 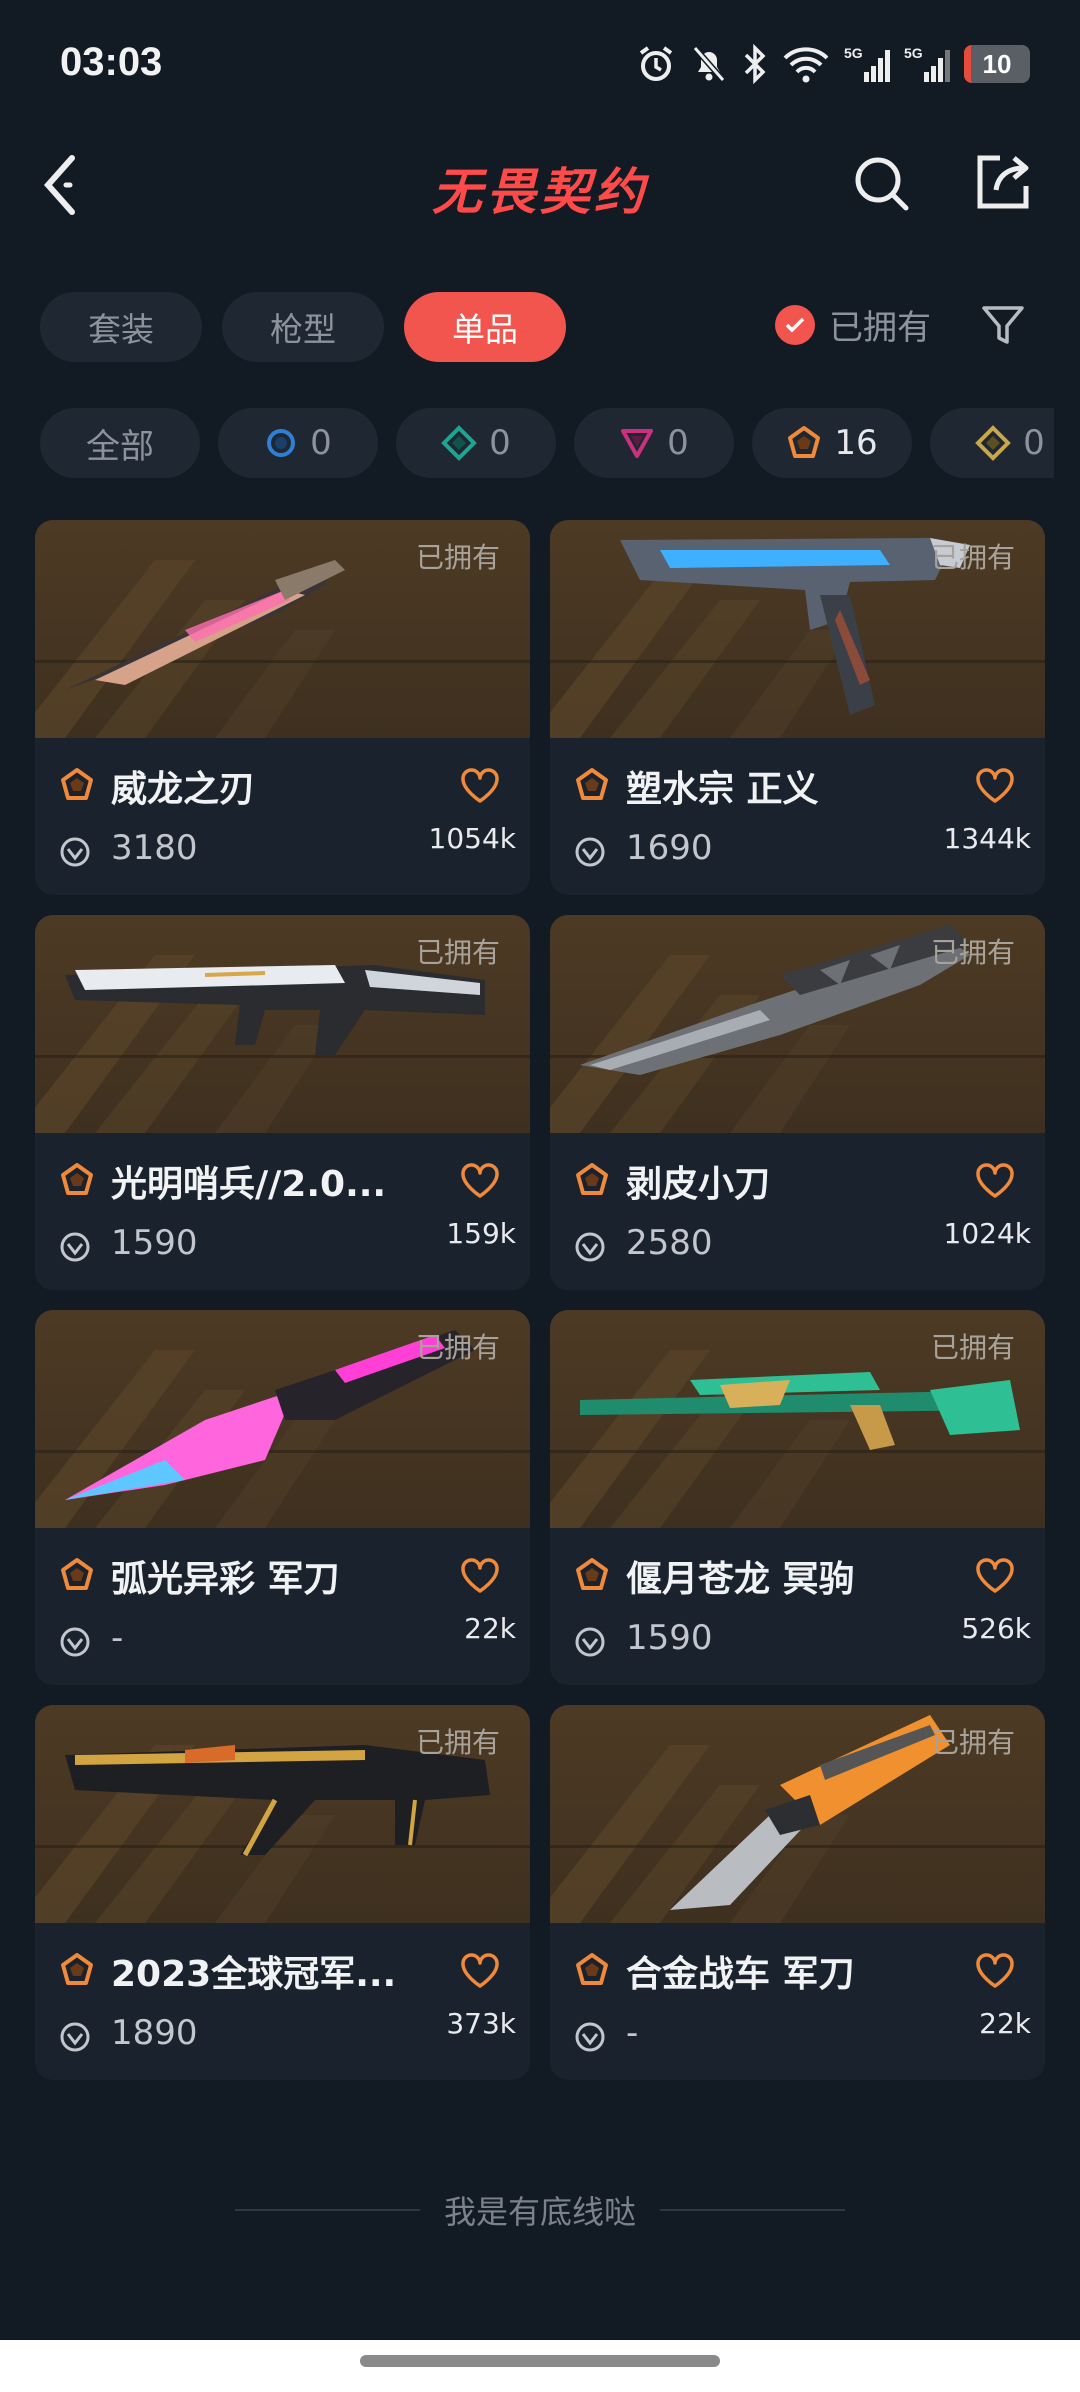 I want to click on deluxe-tier-icon, so click(x=459, y=443).